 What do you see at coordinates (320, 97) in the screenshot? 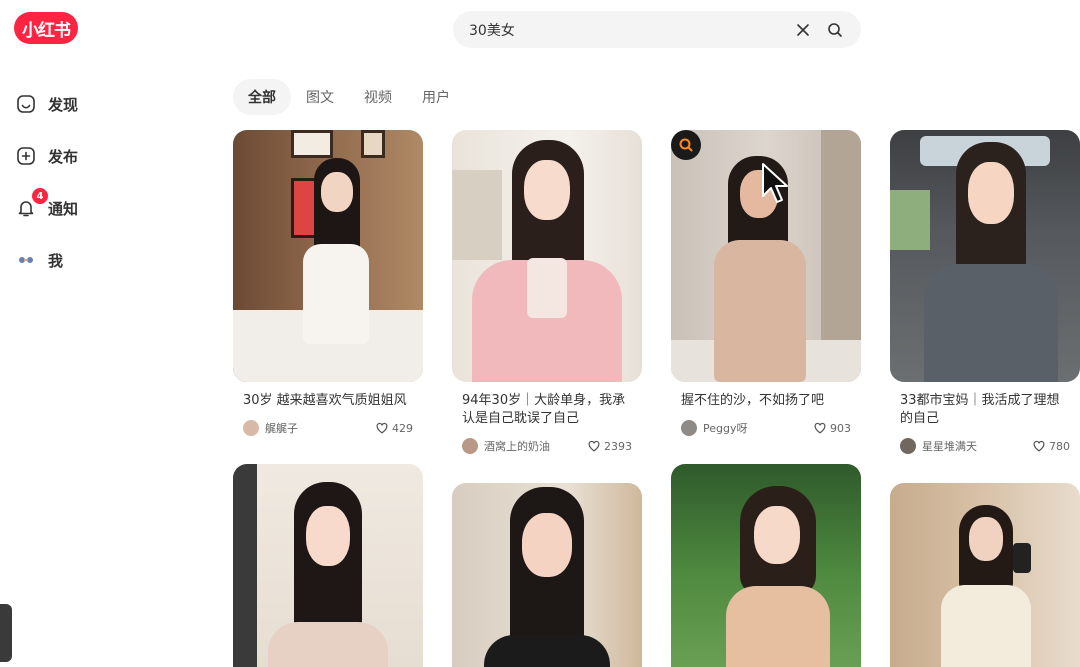
I see `tab-image-text: 图文` at bounding box center [320, 97].